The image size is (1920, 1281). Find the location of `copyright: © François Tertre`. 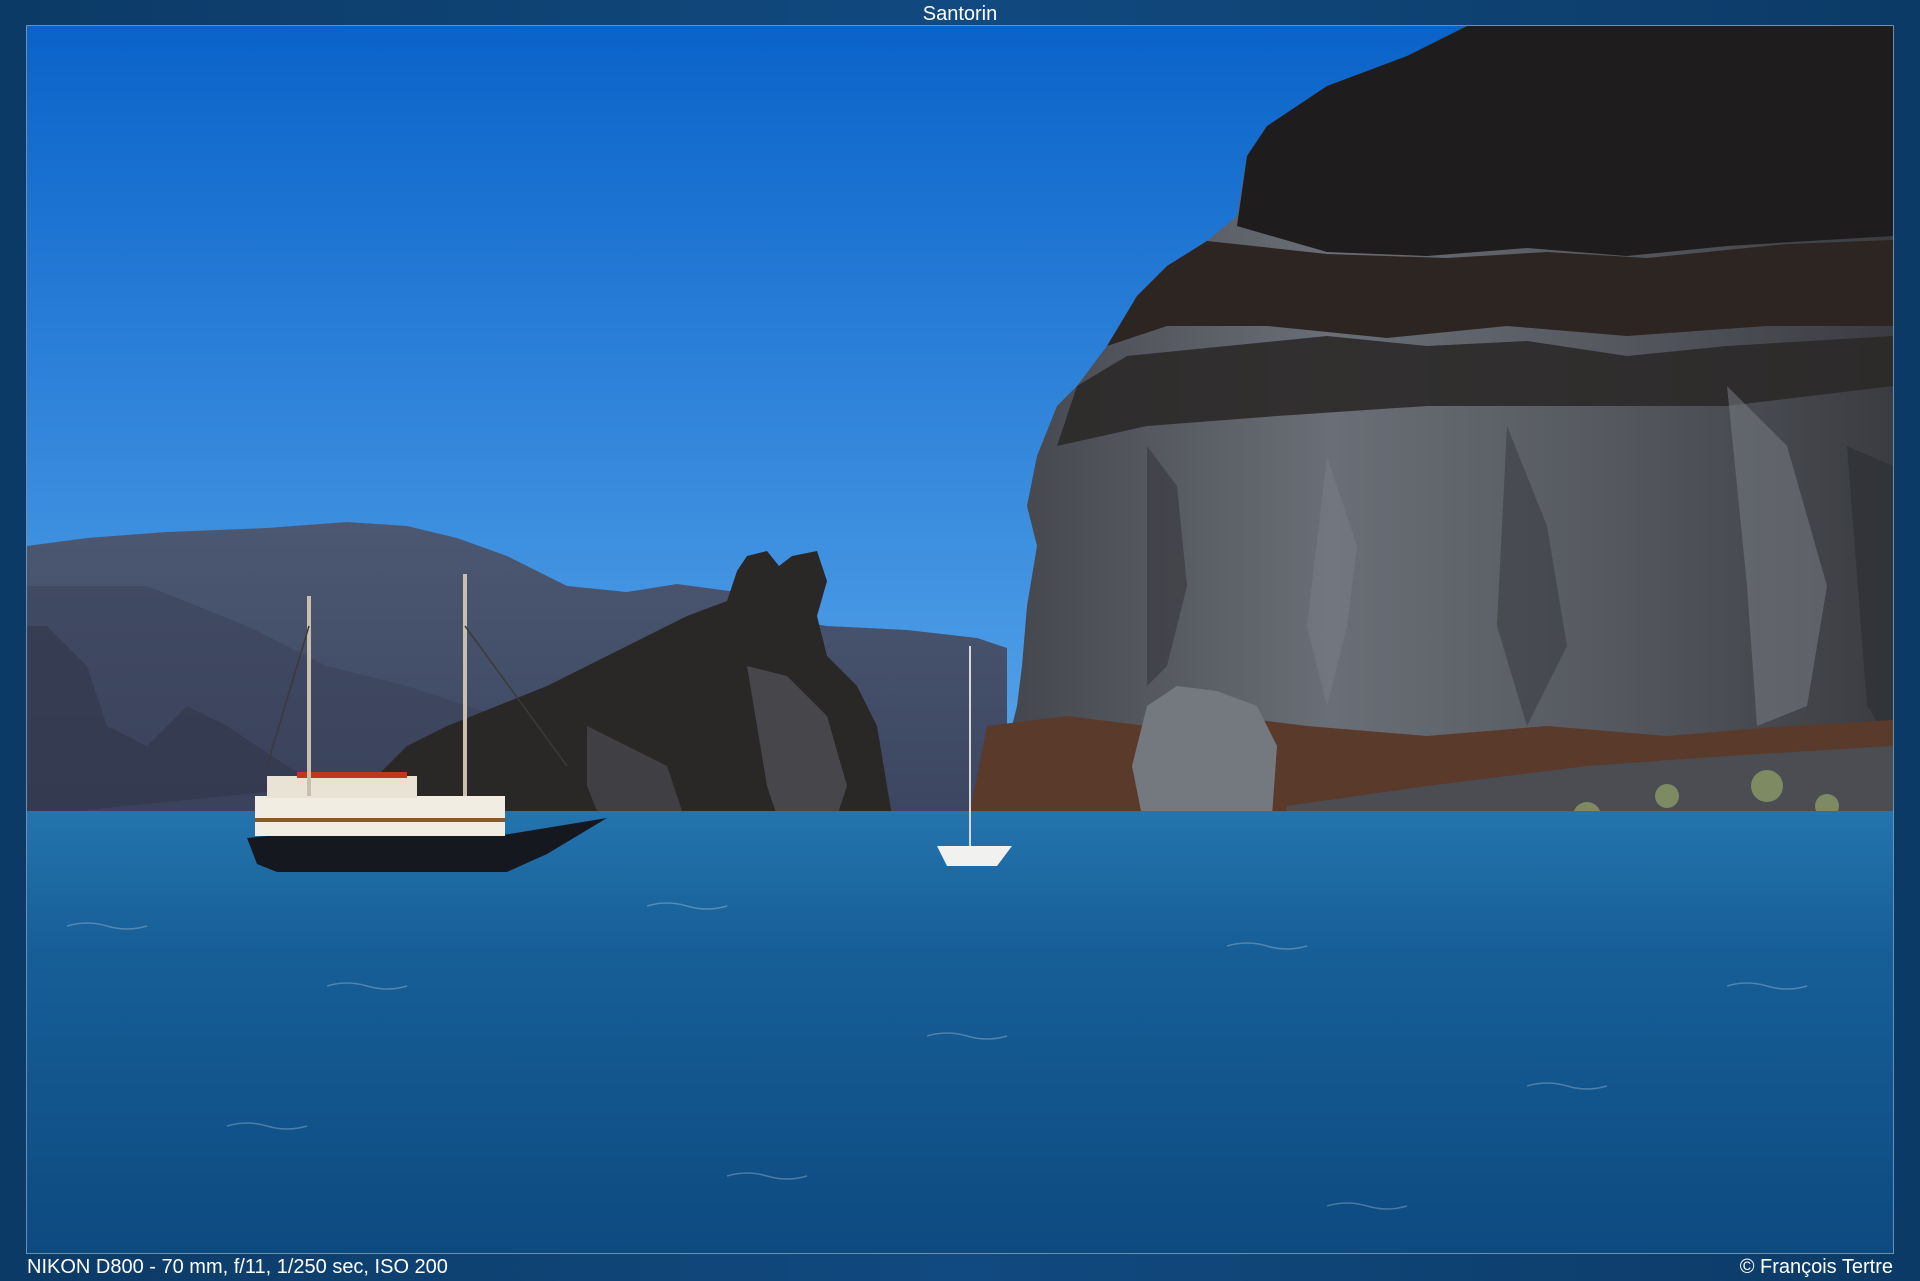

copyright: © François Tertre is located at coordinates (1816, 1267).